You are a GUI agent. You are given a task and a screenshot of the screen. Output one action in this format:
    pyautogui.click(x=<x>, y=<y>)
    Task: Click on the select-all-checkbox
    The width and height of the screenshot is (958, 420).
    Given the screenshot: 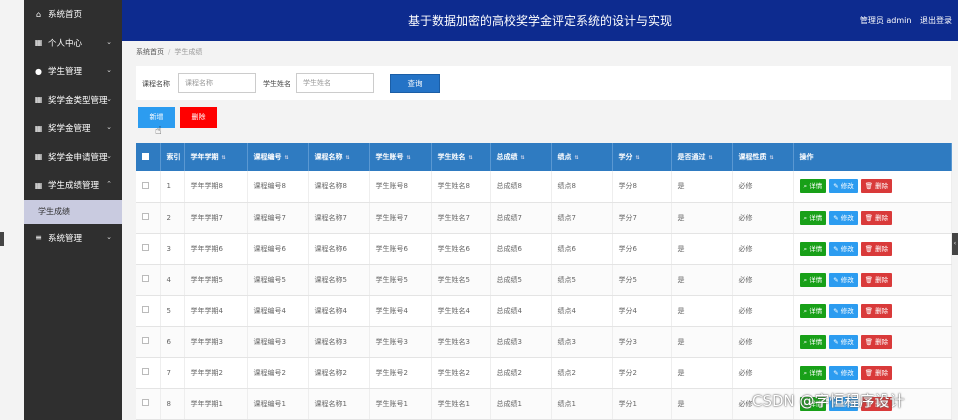 What is the action you would take?
    pyautogui.click(x=148, y=157)
    